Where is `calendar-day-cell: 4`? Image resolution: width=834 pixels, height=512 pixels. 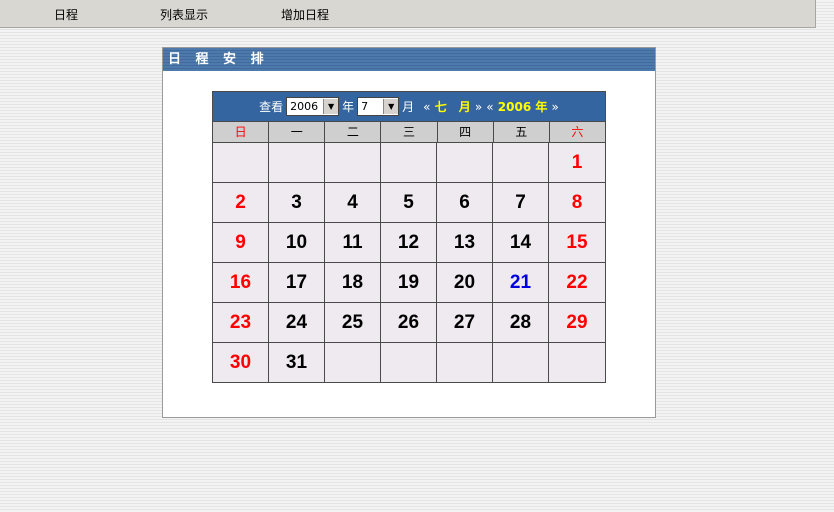 calendar-day-cell: 4 is located at coordinates (353, 202).